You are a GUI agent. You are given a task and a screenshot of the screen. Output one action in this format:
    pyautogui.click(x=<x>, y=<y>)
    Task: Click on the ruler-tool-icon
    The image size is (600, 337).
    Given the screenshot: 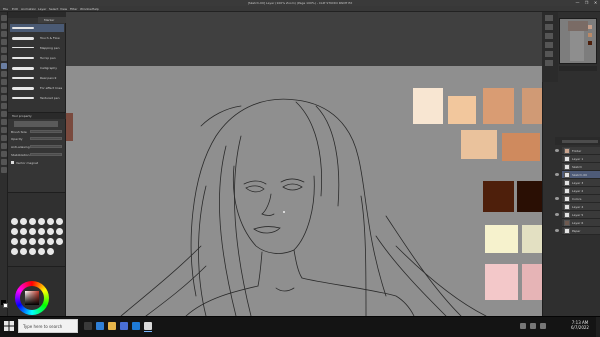 What is the action you would take?
    pyautogui.click(x=4, y=146)
    